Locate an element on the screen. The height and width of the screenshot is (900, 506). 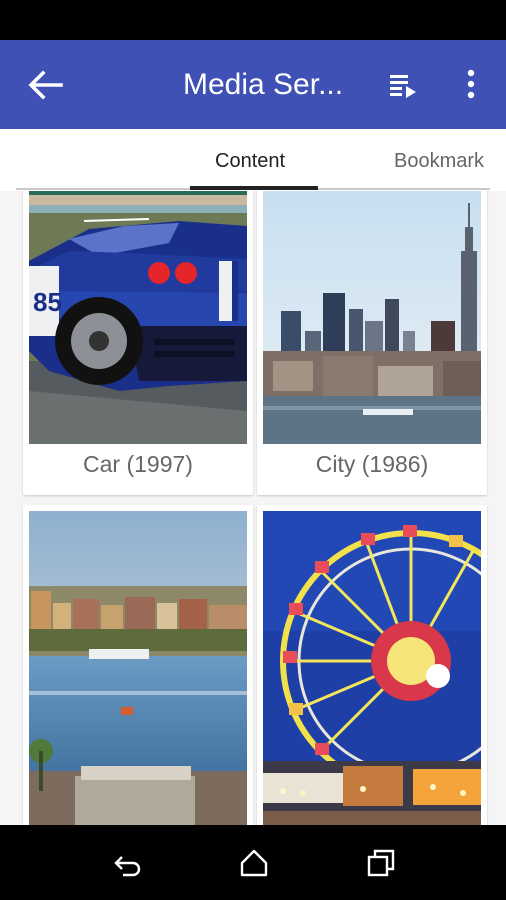
recents-icon is located at coordinates (381, 863).